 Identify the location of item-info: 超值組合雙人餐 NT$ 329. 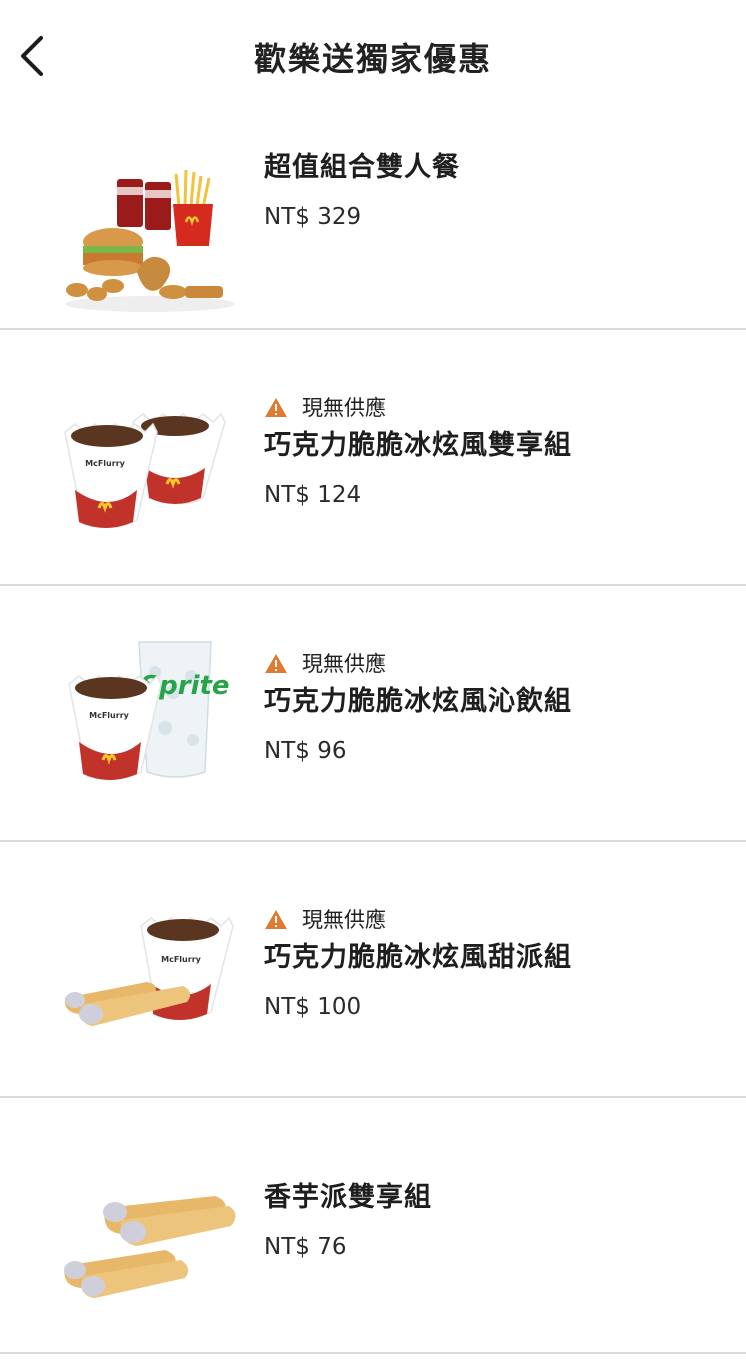
(362, 191).